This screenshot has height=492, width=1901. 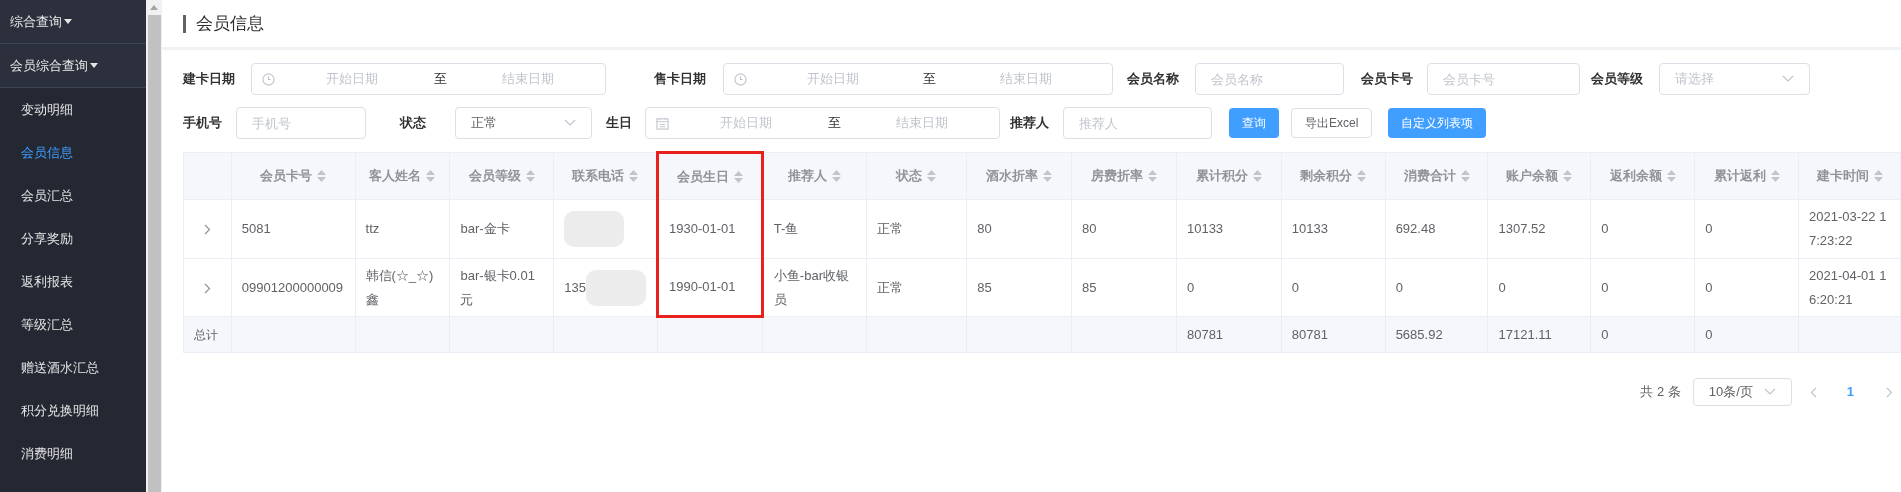 What do you see at coordinates (73, 238) in the screenshot?
I see `sidebar-item: 分享奖励` at bounding box center [73, 238].